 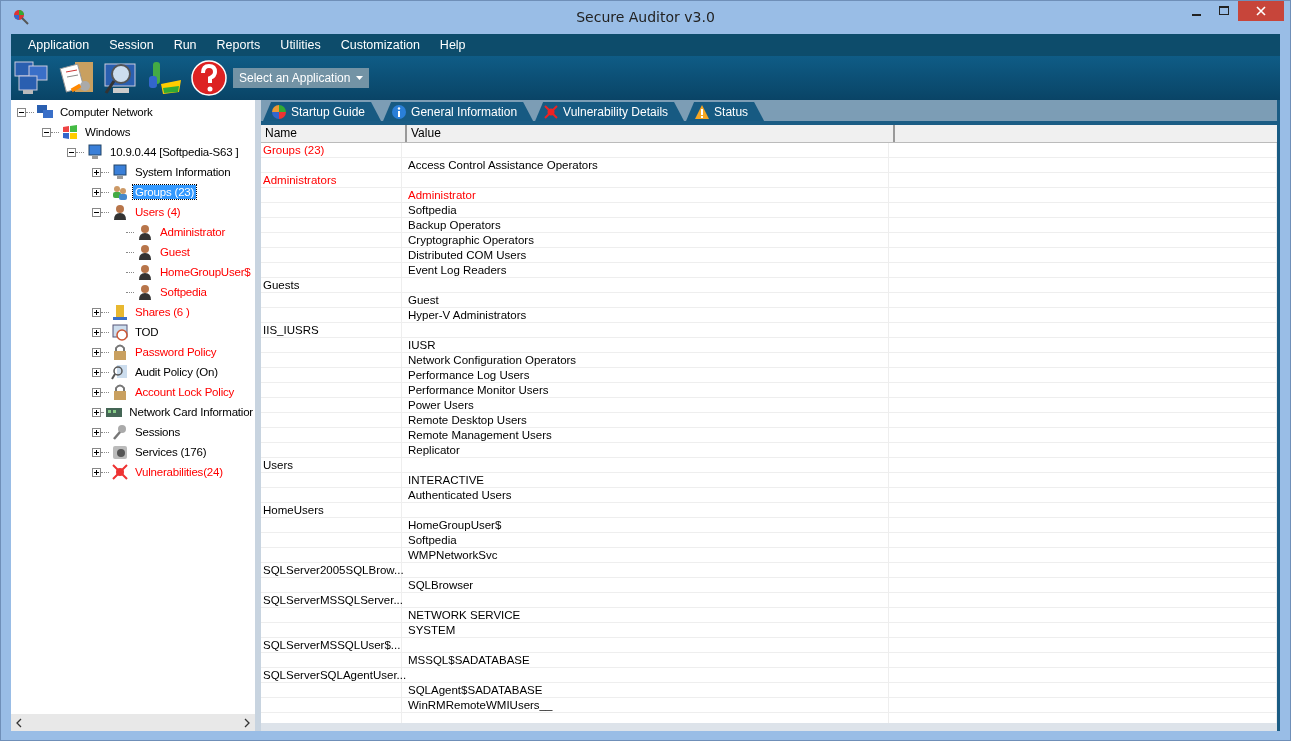 I want to click on tree-item: Services (176), so click(x=171, y=452).